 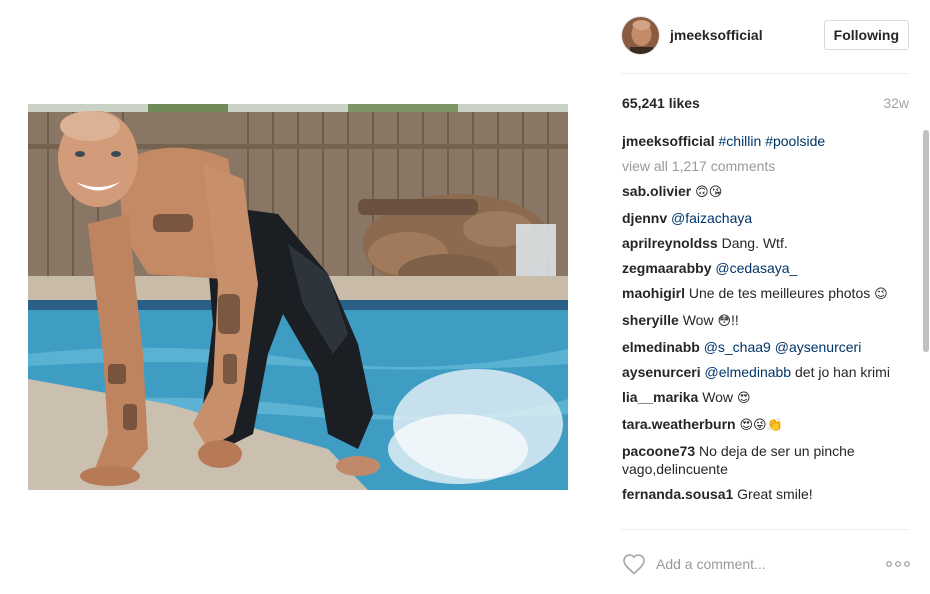 What do you see at coordinates (765, 218) in the screenshot?
I see `comment-row: djennv @faizachaya` at bounding box center [765, 218].